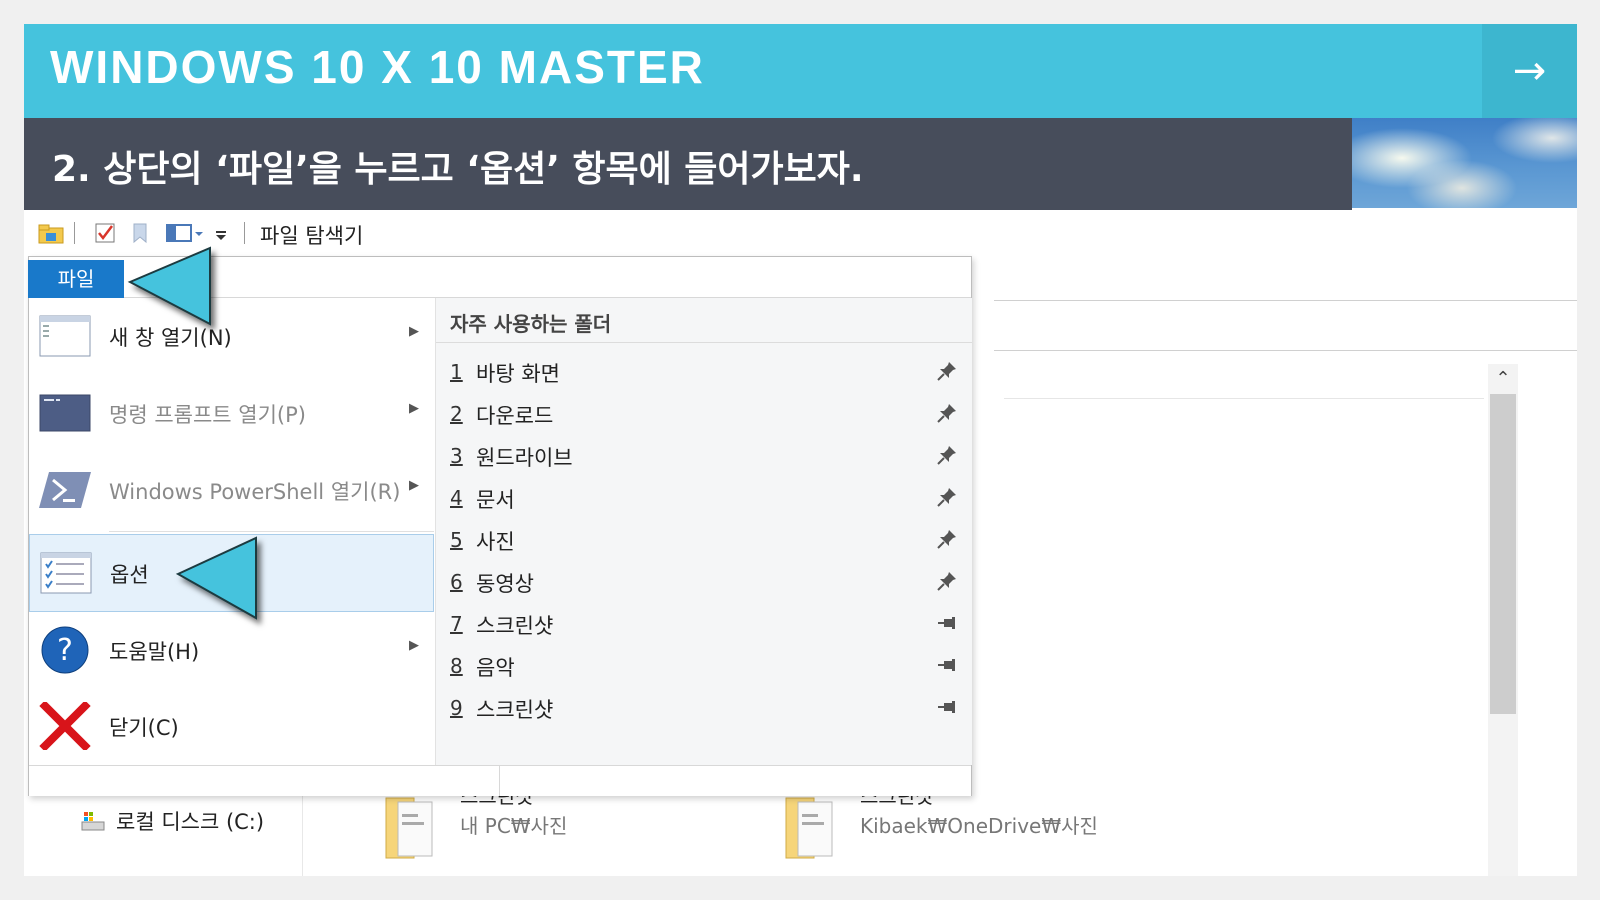 This screenshot has width=1600, height=900. What do you see at coordinates (456, 666) in the screenshot?
I see `item-number: 8` at bounding box center [456, 666].